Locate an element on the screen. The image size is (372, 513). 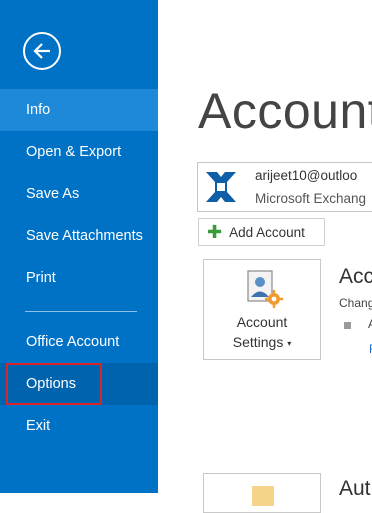
nav-item-label: Save Attachments is located at coordinates (84, 236).